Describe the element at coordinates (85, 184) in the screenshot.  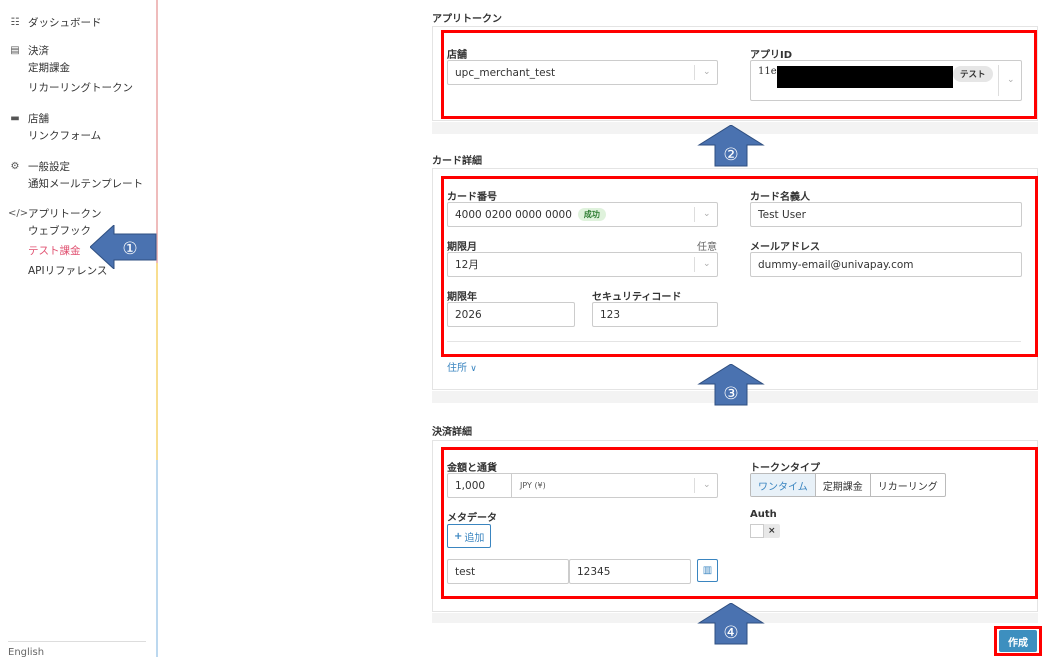
I see `nav-mail-templates: 通知メールテンプレート` at that location.